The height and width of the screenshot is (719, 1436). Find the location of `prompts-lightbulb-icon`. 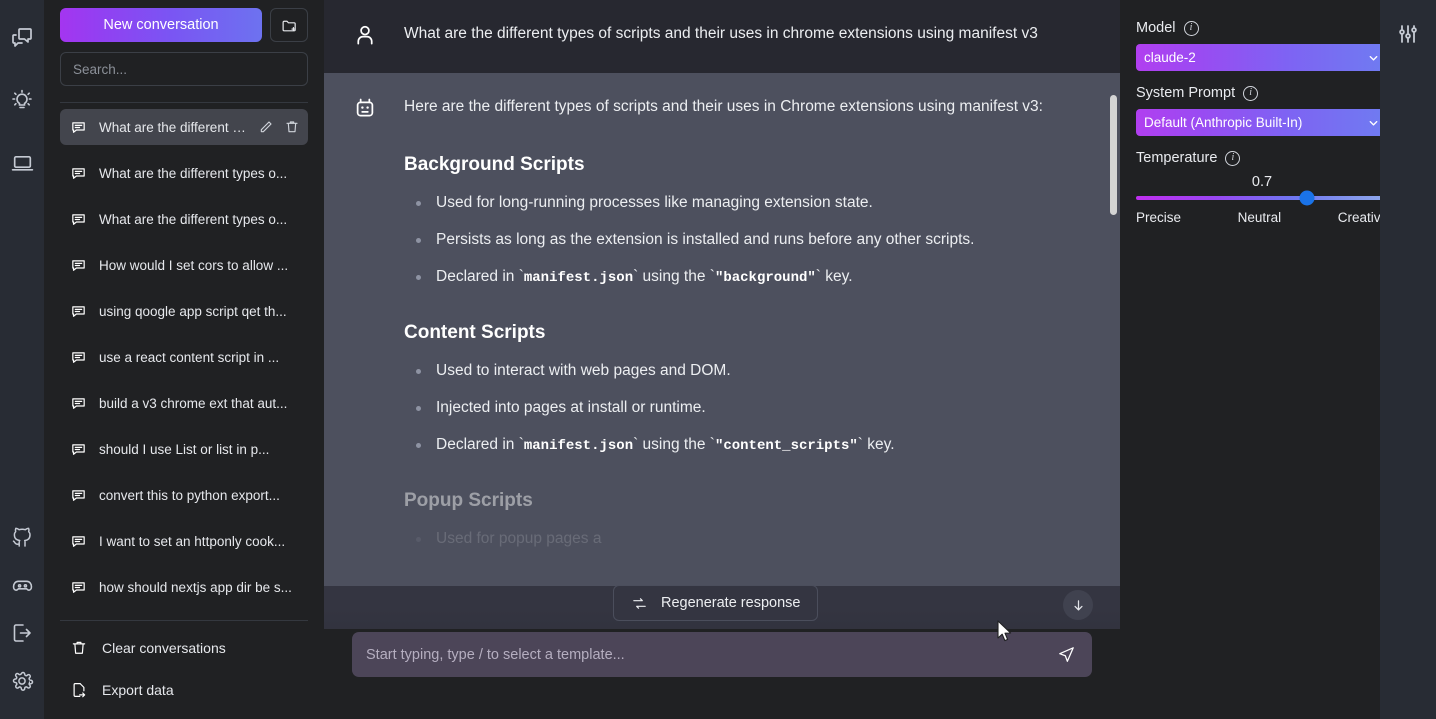

prompts-lightbulb-icon is located at coordinates (22, 100).